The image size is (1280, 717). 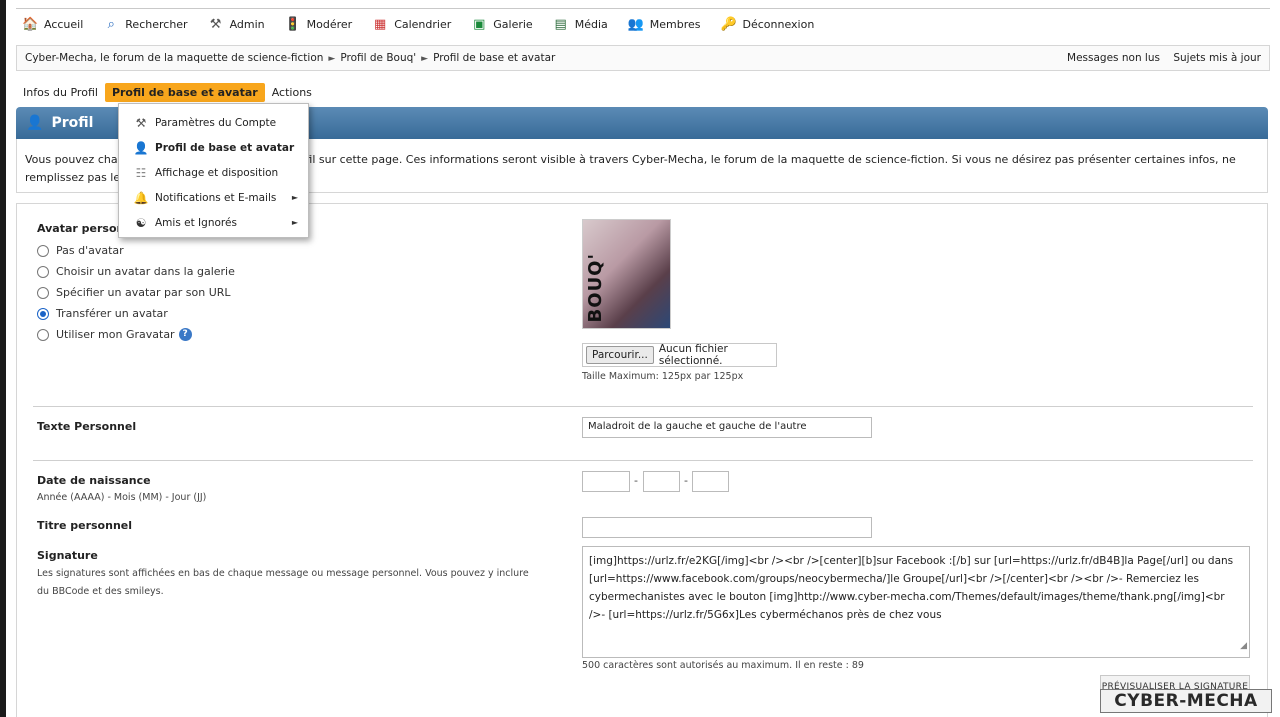 I want to click on search-icon: ⌕, so click(x=111, y=24).